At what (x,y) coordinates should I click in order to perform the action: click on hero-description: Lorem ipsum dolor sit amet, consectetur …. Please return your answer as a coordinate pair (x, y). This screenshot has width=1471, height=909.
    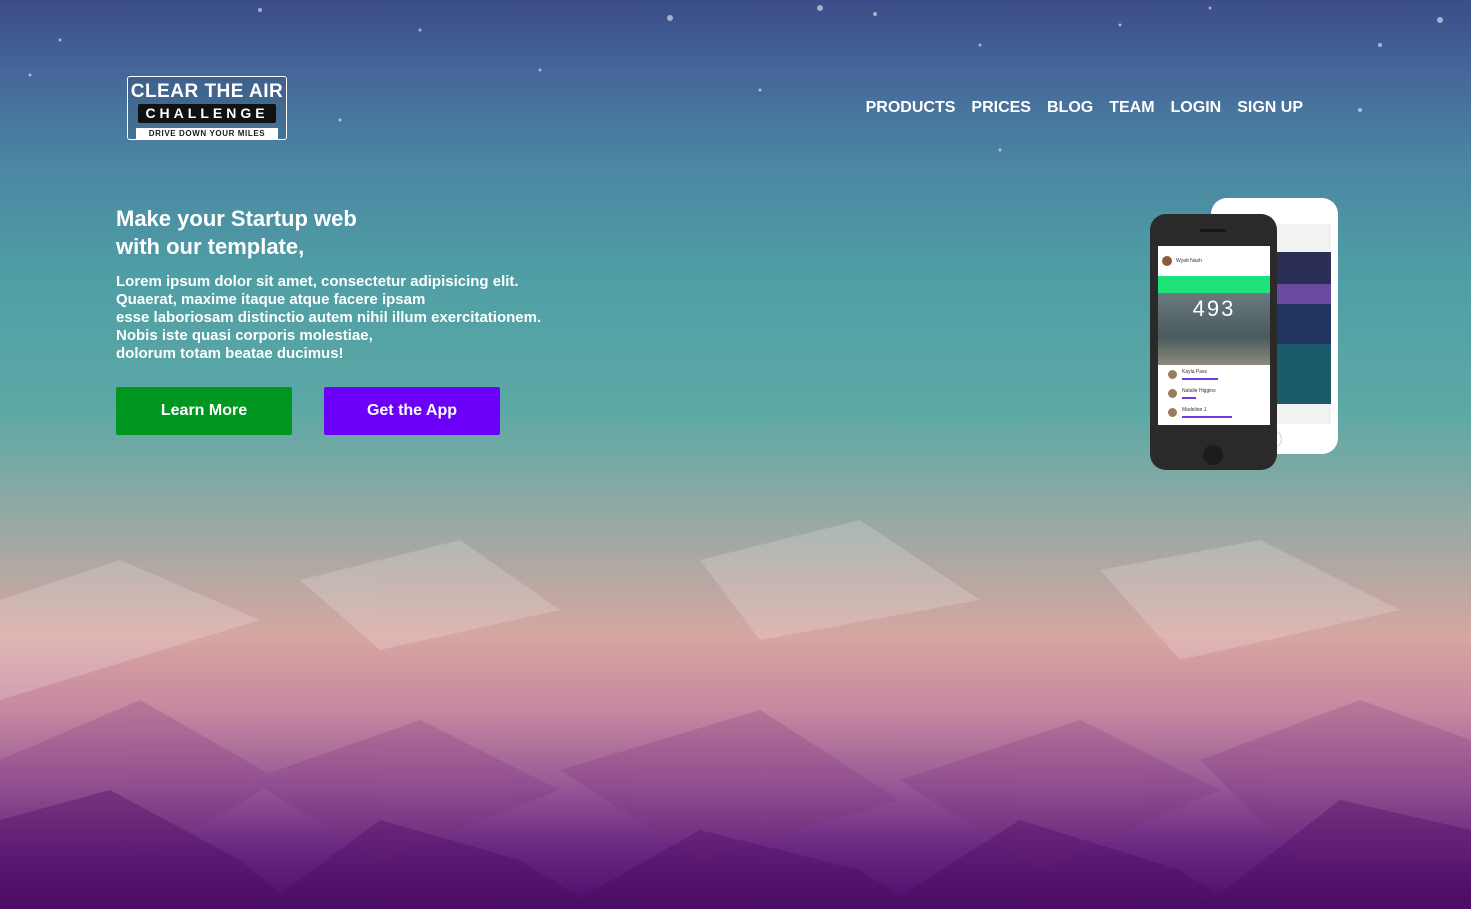
    Looking at the image, I should click on (376, 318).